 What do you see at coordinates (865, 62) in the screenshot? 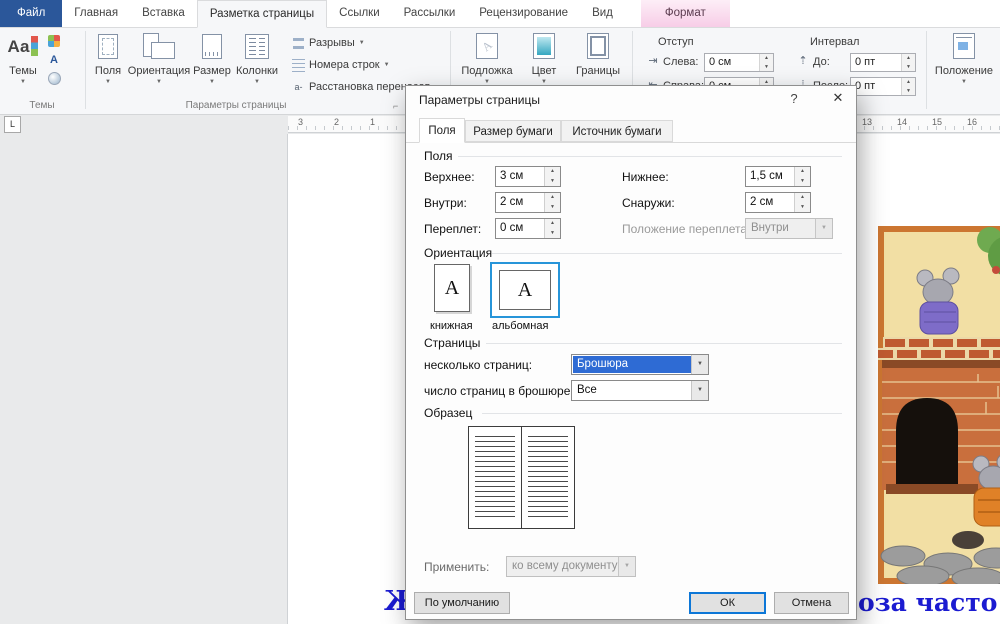
I see `space-before-value: 0 пт` at bounding box center [865, 62].